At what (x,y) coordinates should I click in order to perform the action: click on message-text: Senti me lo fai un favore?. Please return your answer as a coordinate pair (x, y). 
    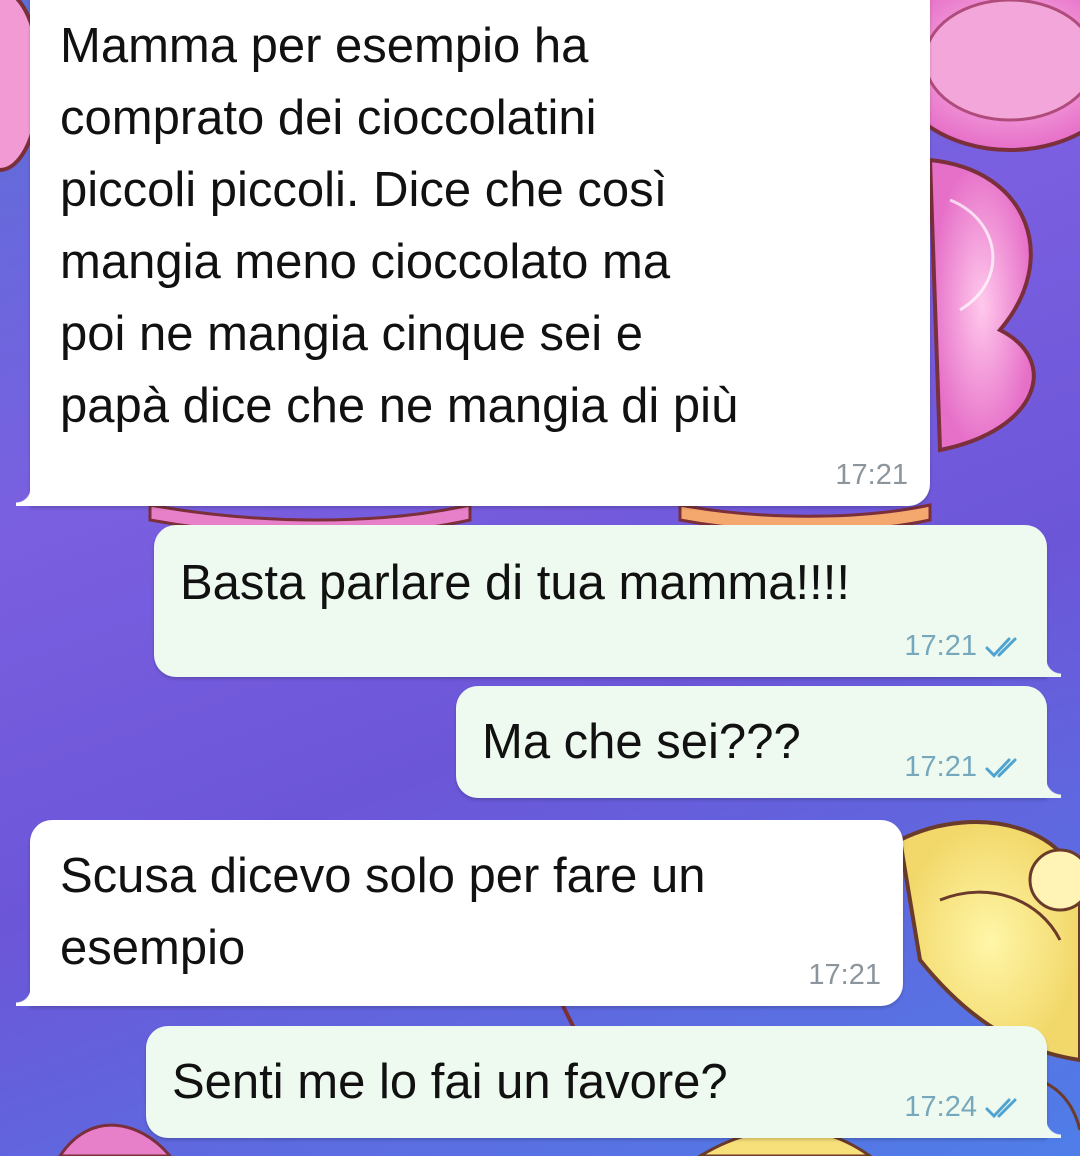
    Looking at the image, I should click on (450, 1082).